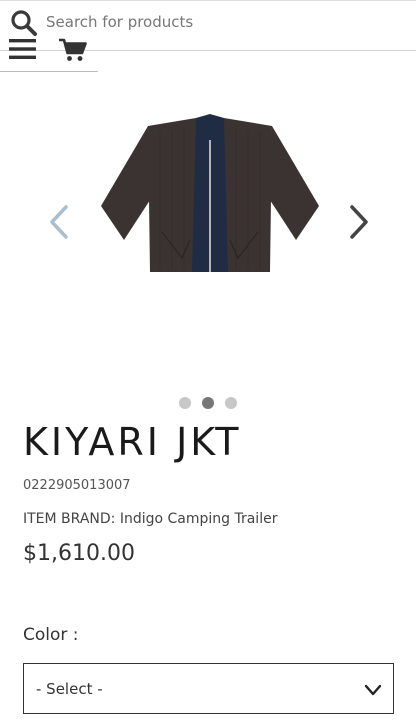 Image resolution: width=416 pixels, height=721 pixels. What do you see at coordinates (359, 222) in the screenshot?
I see `chevron-right-icon` at bounding box center [359, 222].